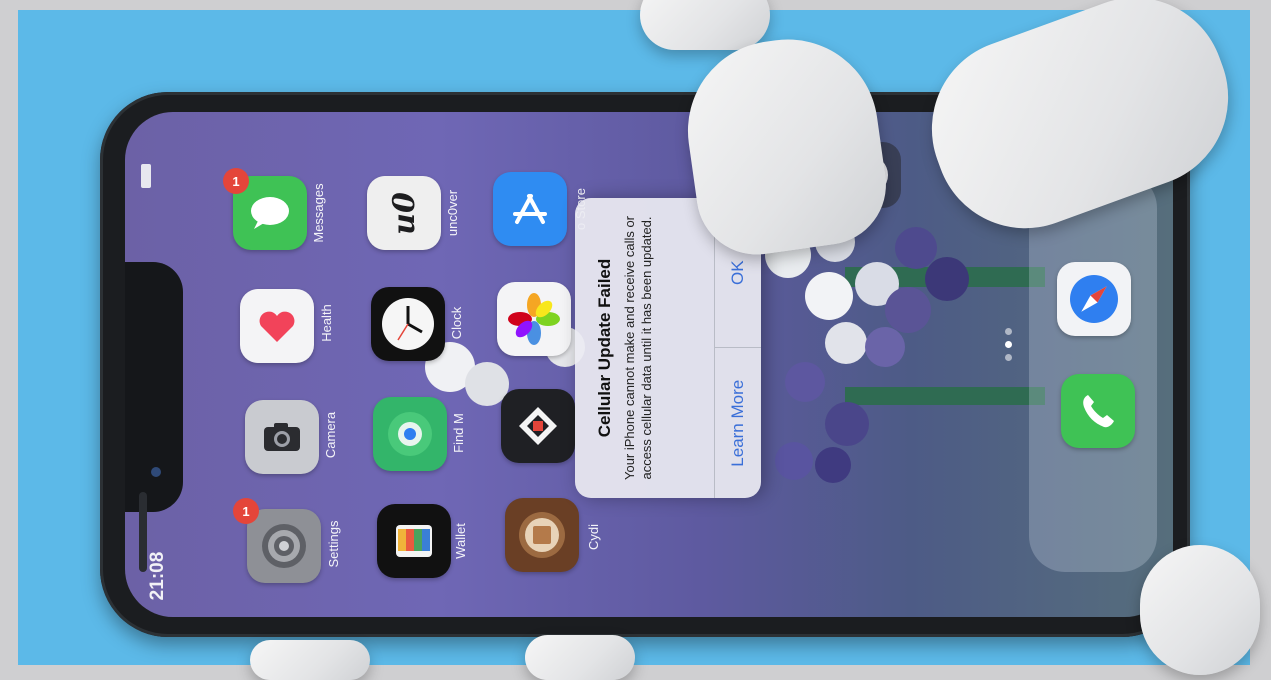  What do you see at coordinates (1008, 344) in the screenshot?
I see `page-dot-active` at bounding box center [1008, 344].